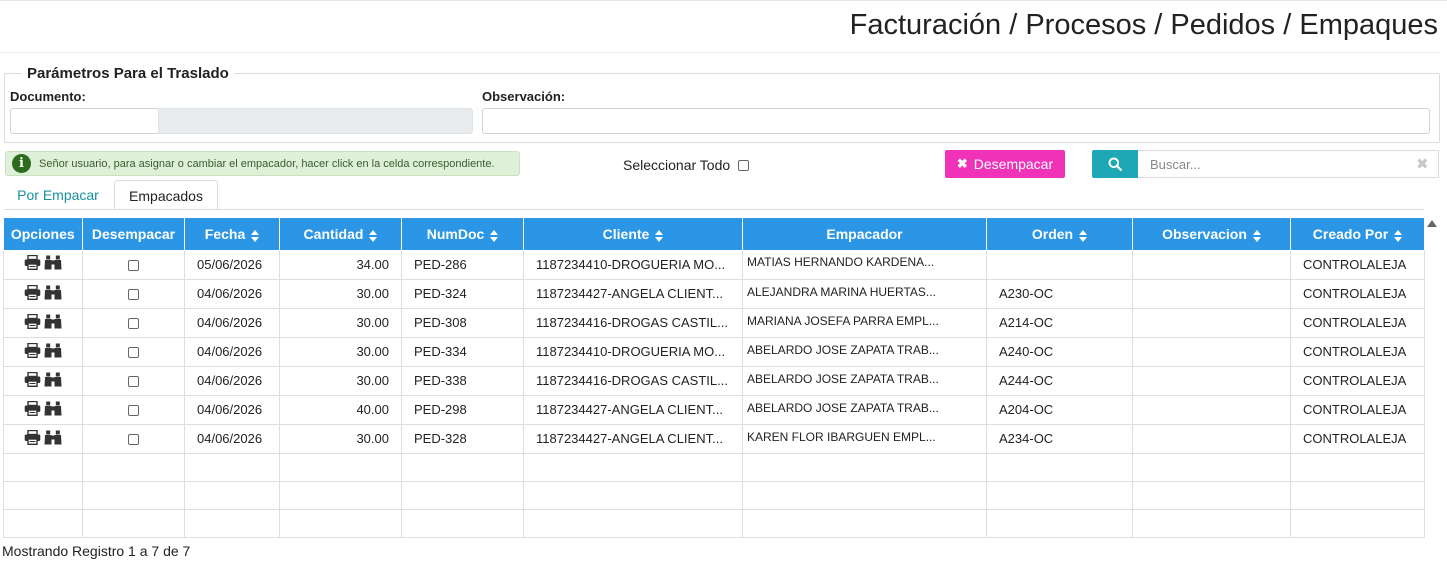 This screenshot has height=566, width=1447. I want to click on clear-search-icon: ✖, so click(1422, 164).